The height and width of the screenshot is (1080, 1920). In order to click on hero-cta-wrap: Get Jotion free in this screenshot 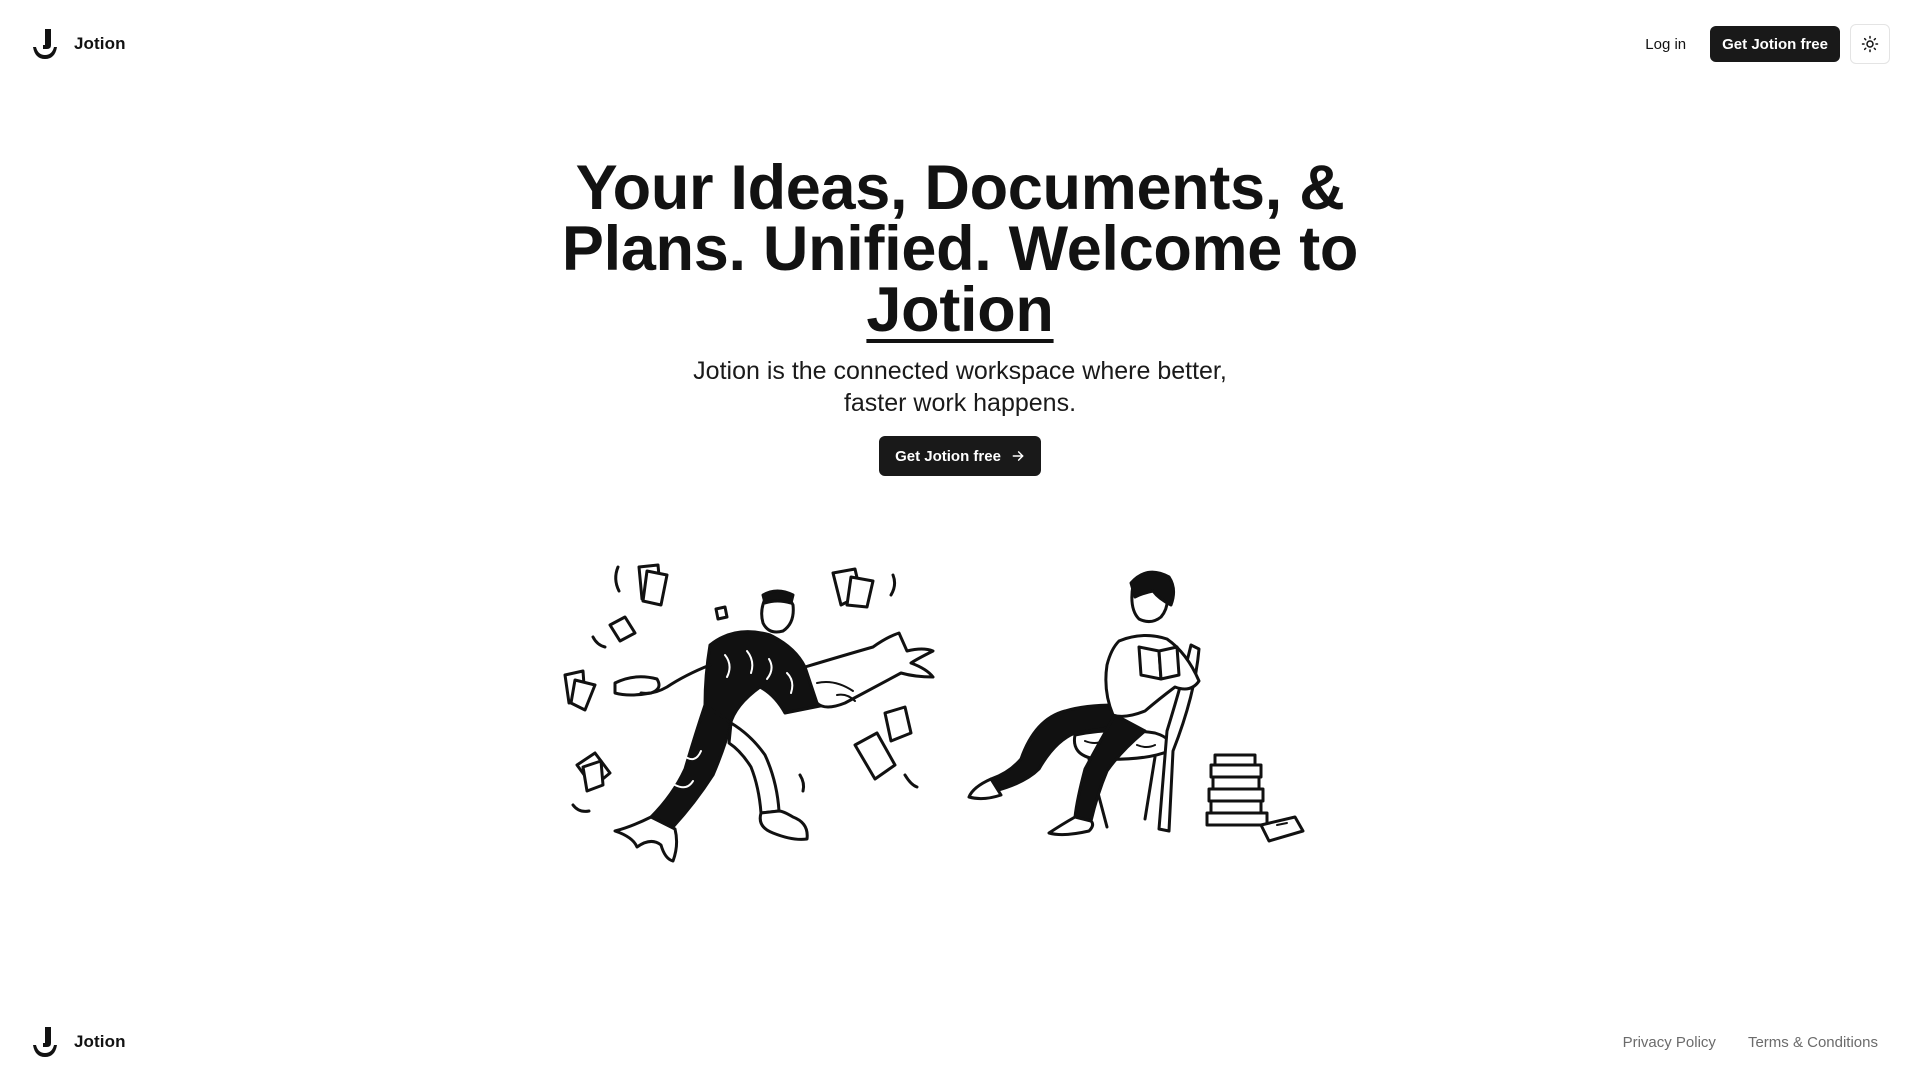, I will do `click(960, 456)`.